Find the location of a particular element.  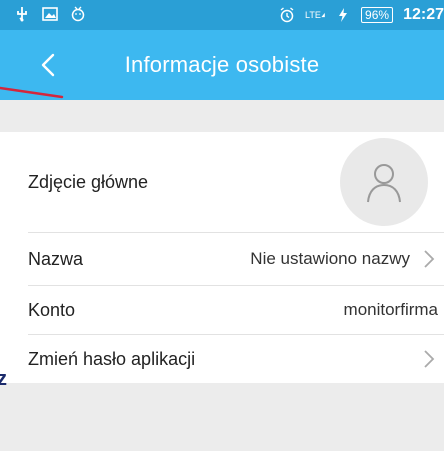

avatar is located at coordinates (384, 182).